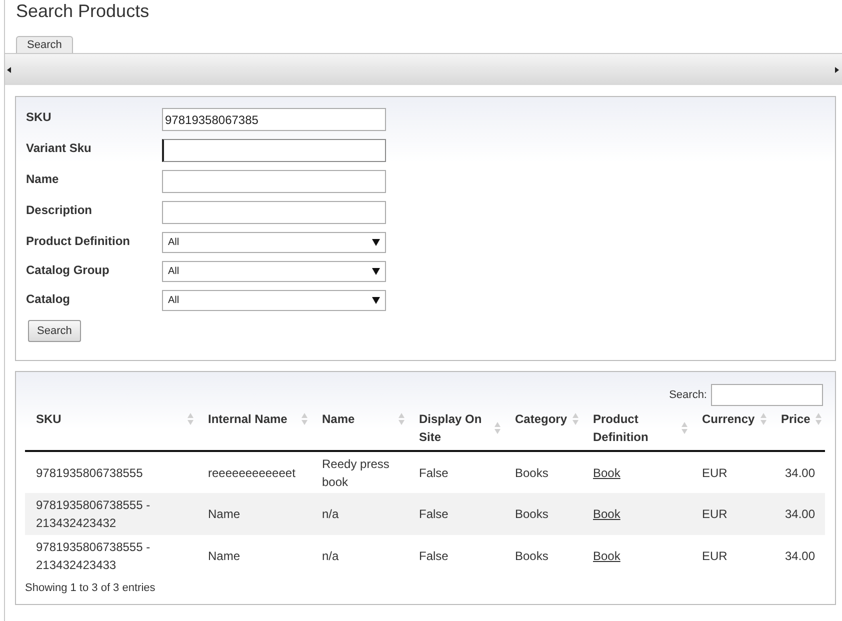 This screenshot has width=842, height=621. Describe the element at coordinates (837, 69) in the screenshot. I see `right-arrow-icon` at that location.